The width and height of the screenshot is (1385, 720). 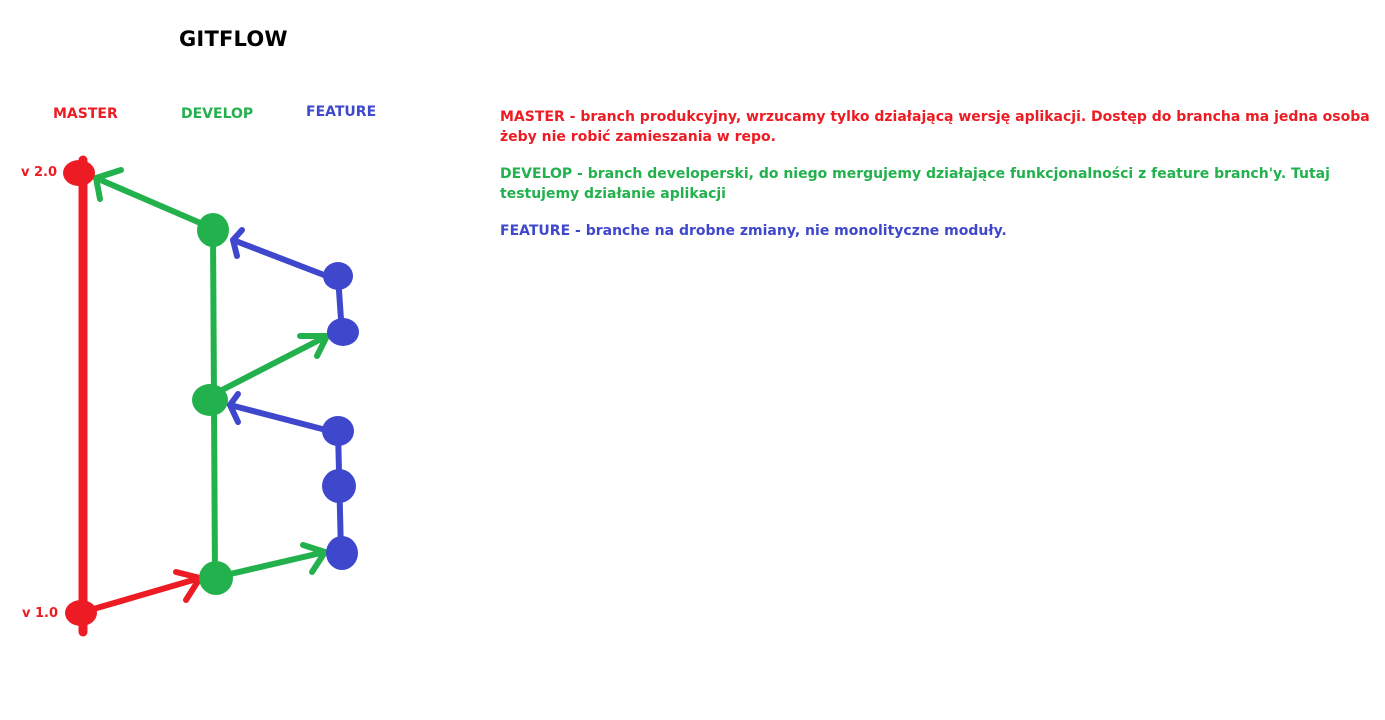 I want to click on master-commit-v1, so click(x=81, y=613).